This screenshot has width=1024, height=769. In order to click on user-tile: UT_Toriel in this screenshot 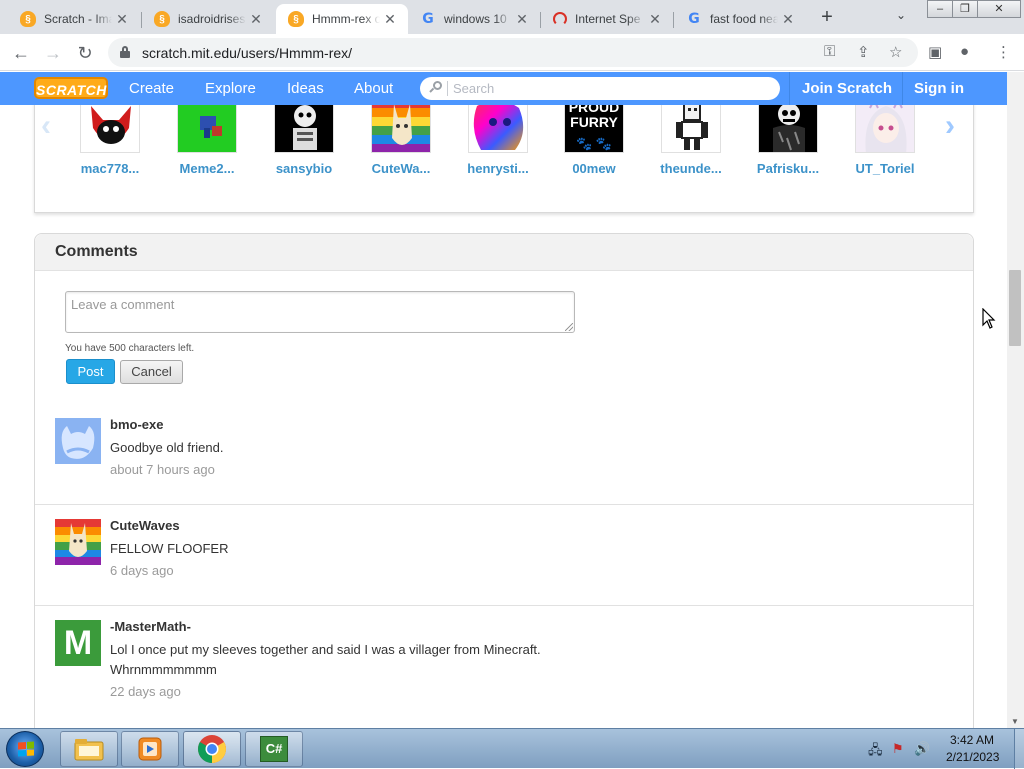, I will do `click(885, 140)`.